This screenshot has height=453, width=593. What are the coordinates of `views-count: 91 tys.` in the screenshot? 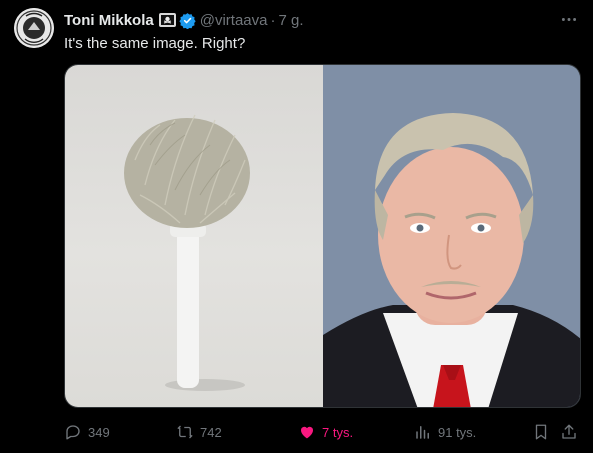 It's located at (457, 432).